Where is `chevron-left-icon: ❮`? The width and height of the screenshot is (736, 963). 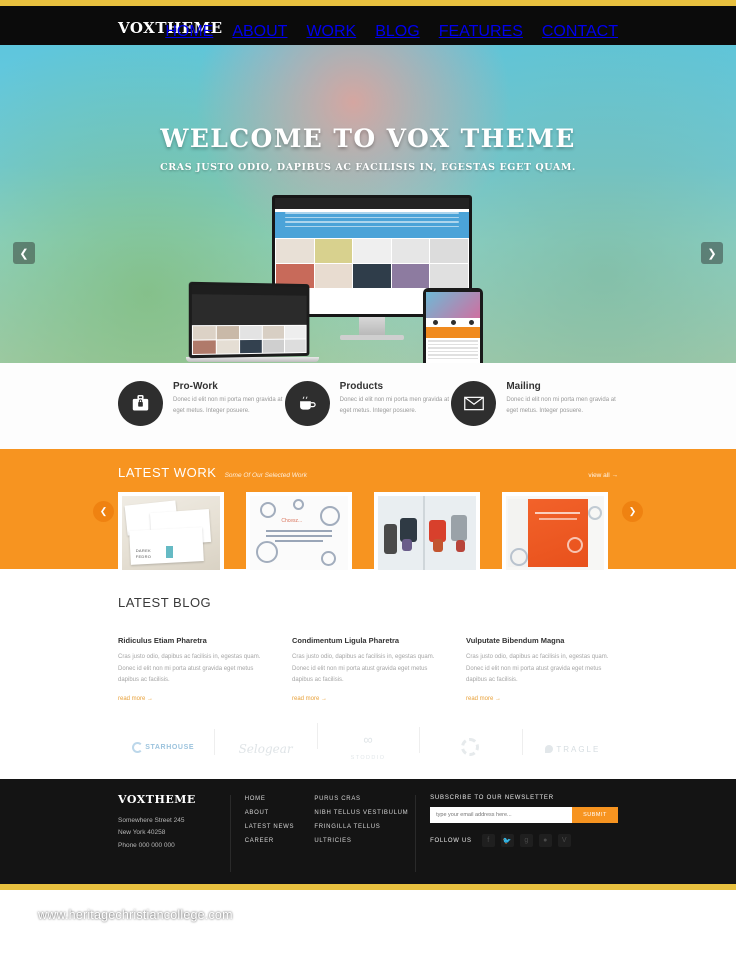
chevron-left-icon: ❮ is located at coordinates (103, 511).